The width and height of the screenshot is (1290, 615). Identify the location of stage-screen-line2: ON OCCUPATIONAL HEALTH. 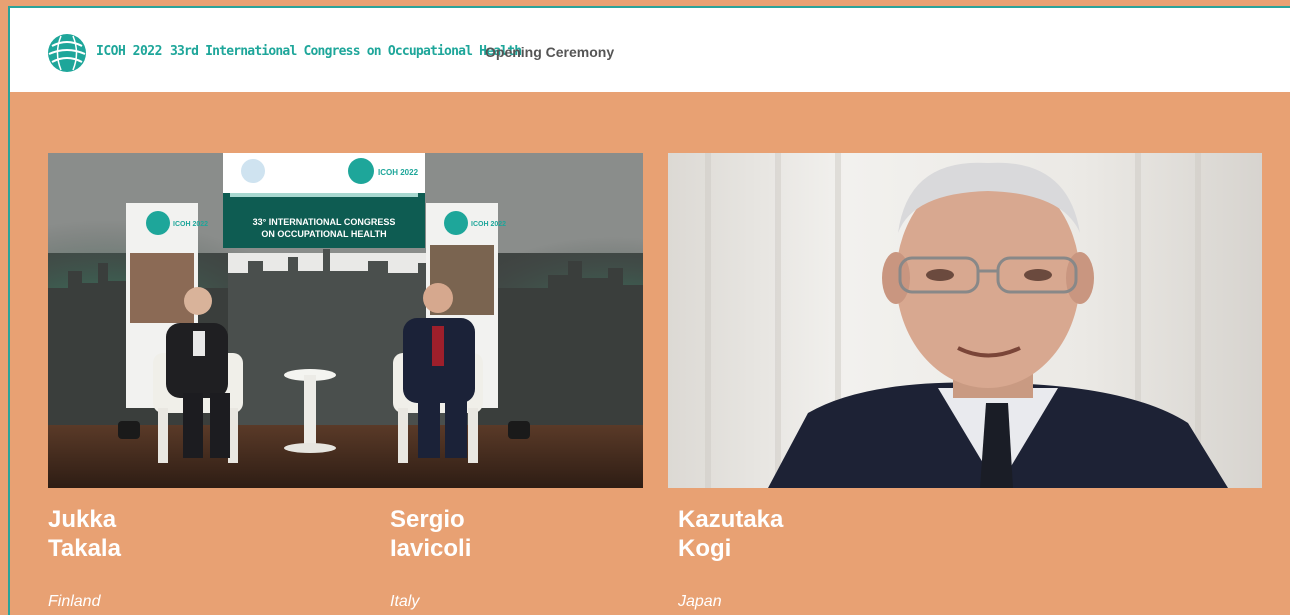
(323, 234).